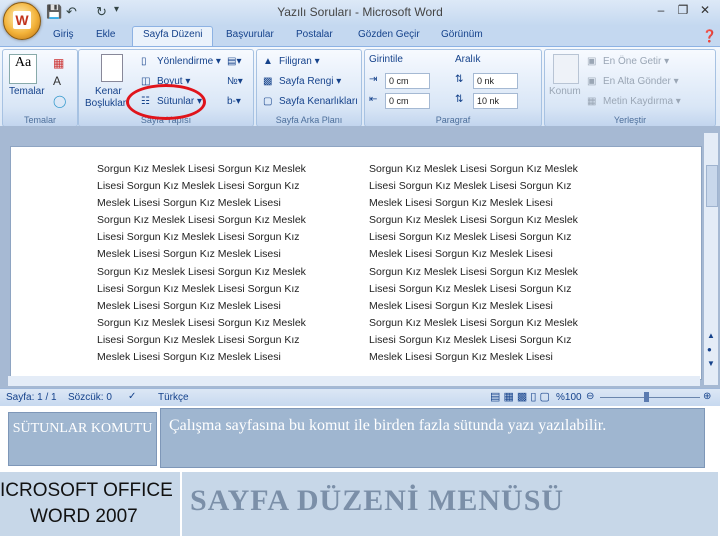 The width and height of the screenshot is (720, 540). Describe the element at coordinates (90, 504) in the screenshot. I see `product-box: ICROSOFT OFFICE WORD 2007` at that location.